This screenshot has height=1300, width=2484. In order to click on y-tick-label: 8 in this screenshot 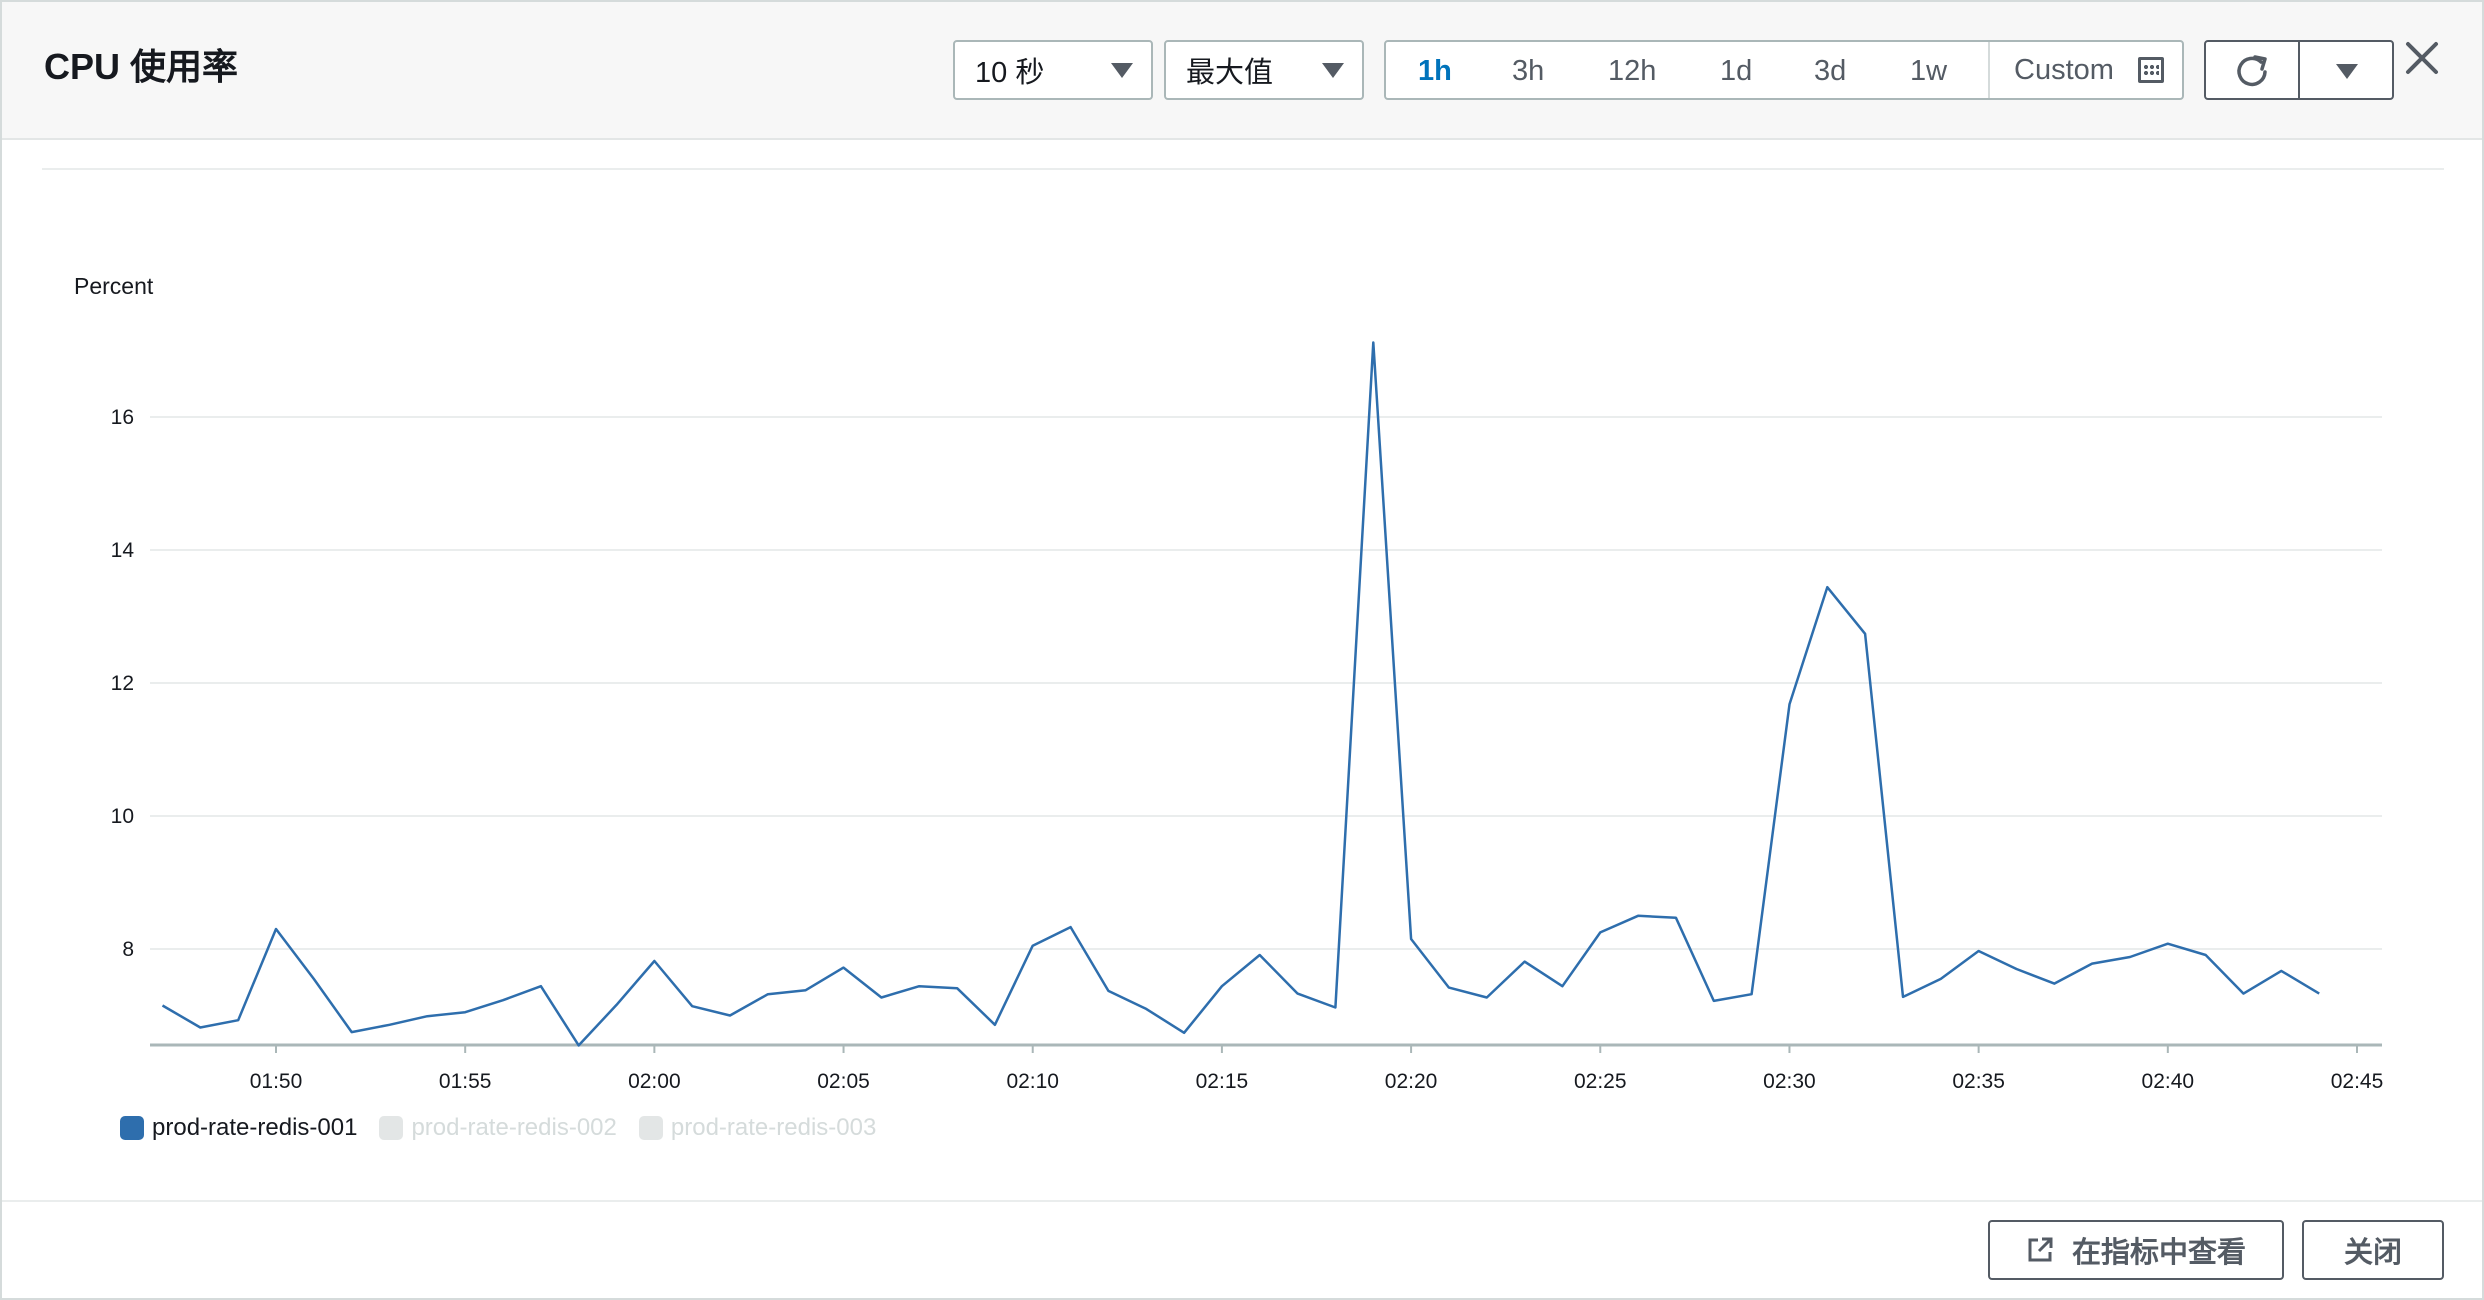, I will do `click(128, 949)`.